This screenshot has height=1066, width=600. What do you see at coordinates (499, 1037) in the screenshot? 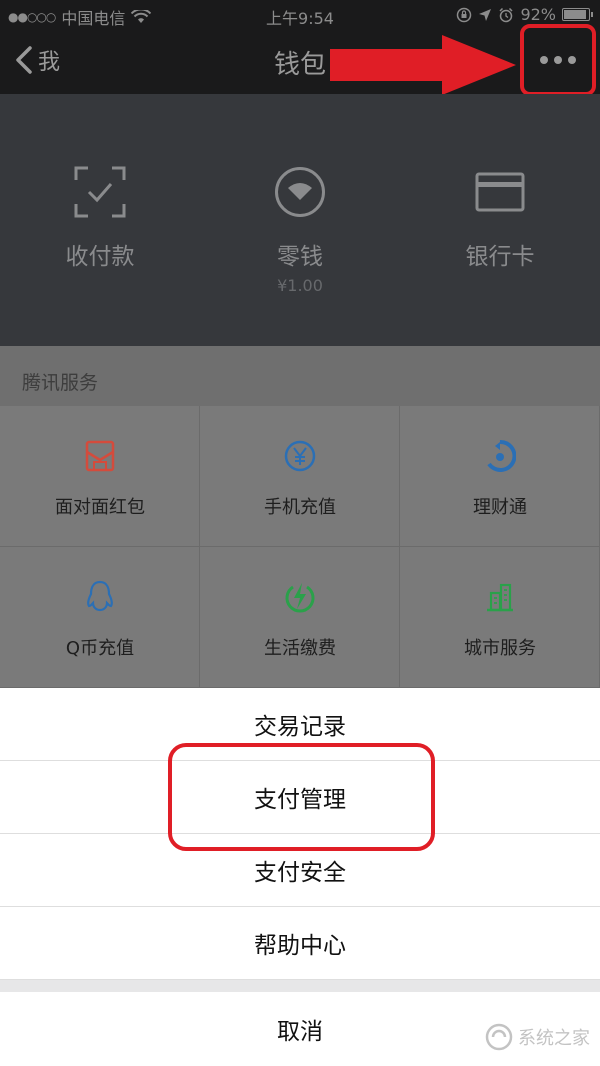
I see `watermark-logo-icon` at bounding box center [499, 1037].